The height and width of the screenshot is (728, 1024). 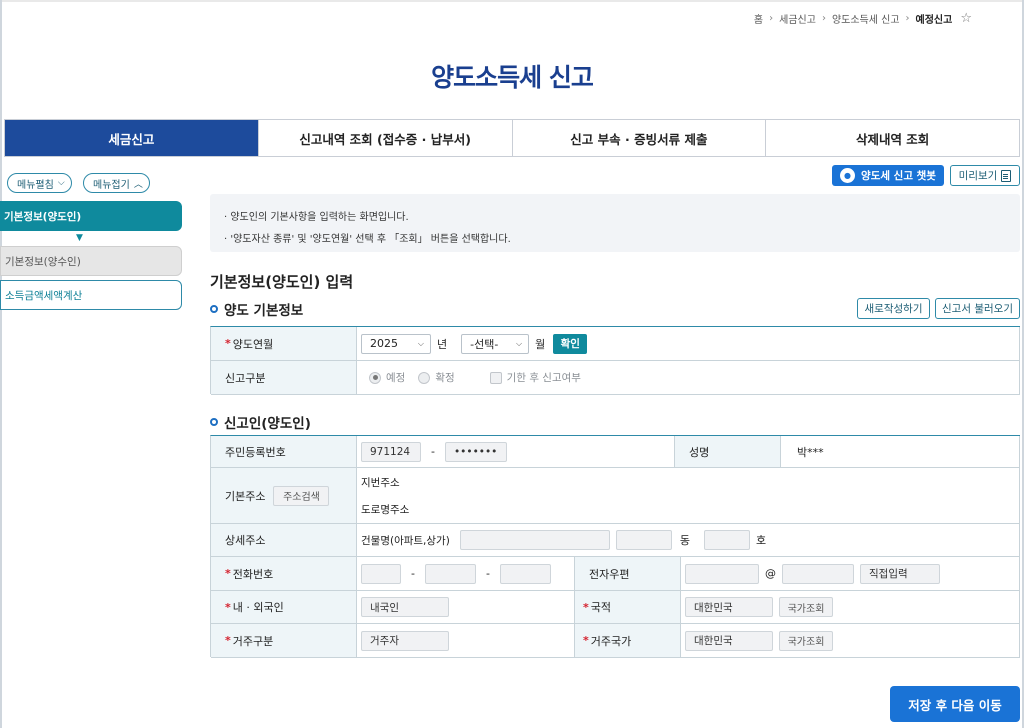 What do you see at coordinates (245, 496) in the screenshot?
I see `address-label: 기본주소` at bounding box center [245, 496].